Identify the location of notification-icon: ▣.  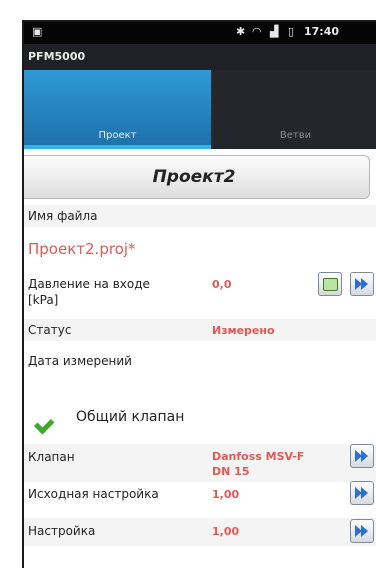
(37, 31).